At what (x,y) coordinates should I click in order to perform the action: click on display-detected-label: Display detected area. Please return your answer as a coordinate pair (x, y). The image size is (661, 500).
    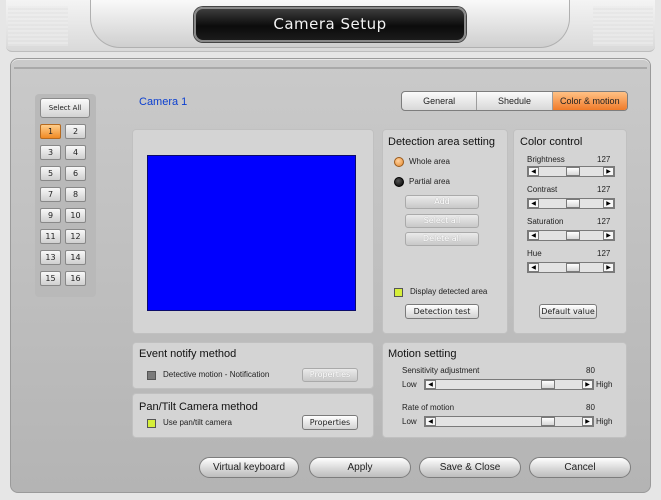
    Looking at the image, I should click on (449, 291).